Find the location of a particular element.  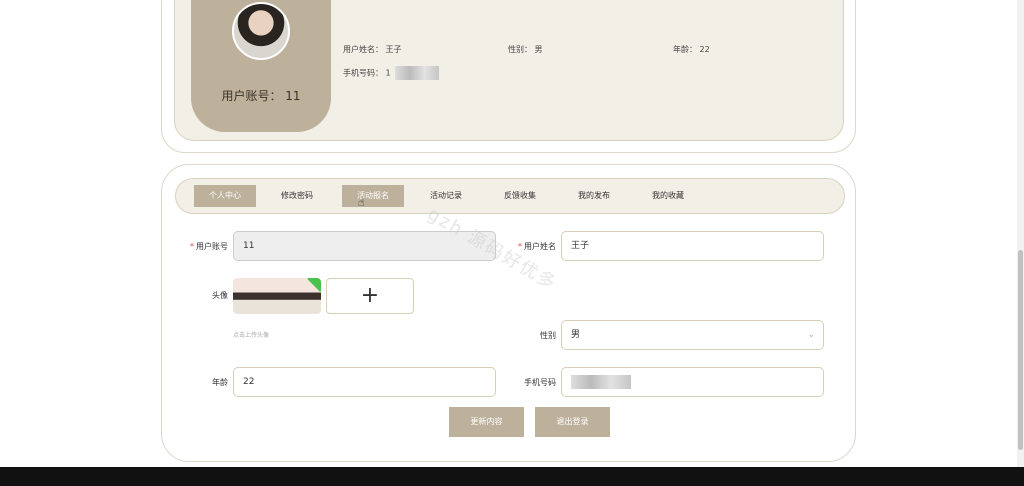

chevron-down-icon: ⌄ is located at coordinates (811, 335).